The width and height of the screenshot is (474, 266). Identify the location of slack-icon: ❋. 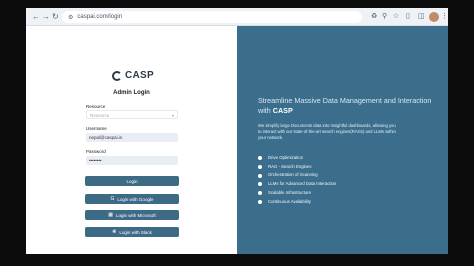
(114, 231).